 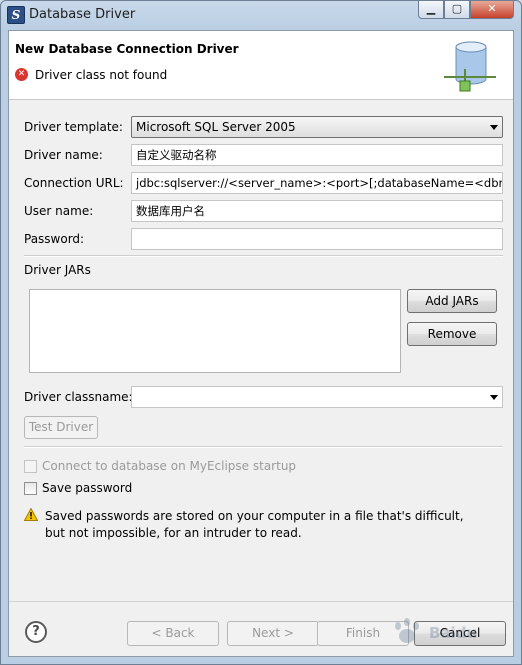 I want to click on driver-jars-label: Driver JARs, so click(x=57, y=270).